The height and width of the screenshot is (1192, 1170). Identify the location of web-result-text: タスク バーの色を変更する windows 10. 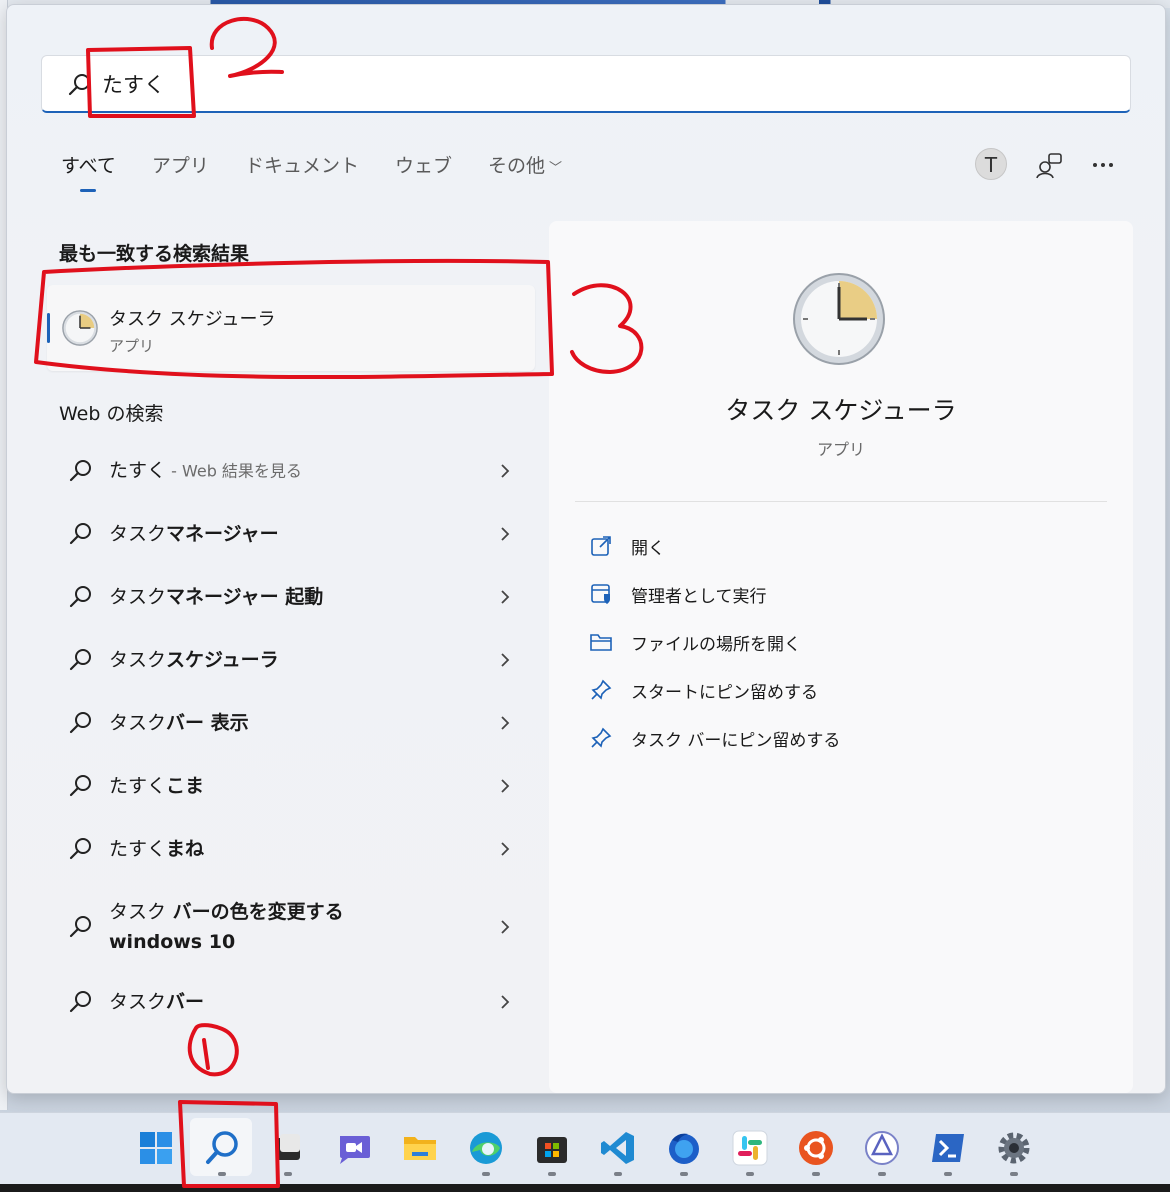
(274, 927).